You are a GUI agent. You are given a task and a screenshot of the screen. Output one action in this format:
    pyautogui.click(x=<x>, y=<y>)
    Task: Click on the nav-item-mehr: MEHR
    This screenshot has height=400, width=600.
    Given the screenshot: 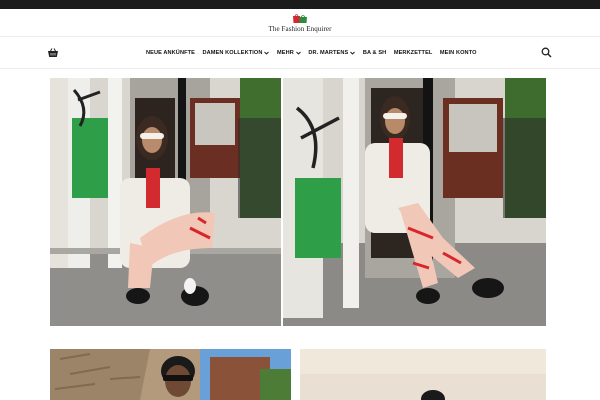 What is the action you would take?
    pyautogui.click(x=289, y=53)
    